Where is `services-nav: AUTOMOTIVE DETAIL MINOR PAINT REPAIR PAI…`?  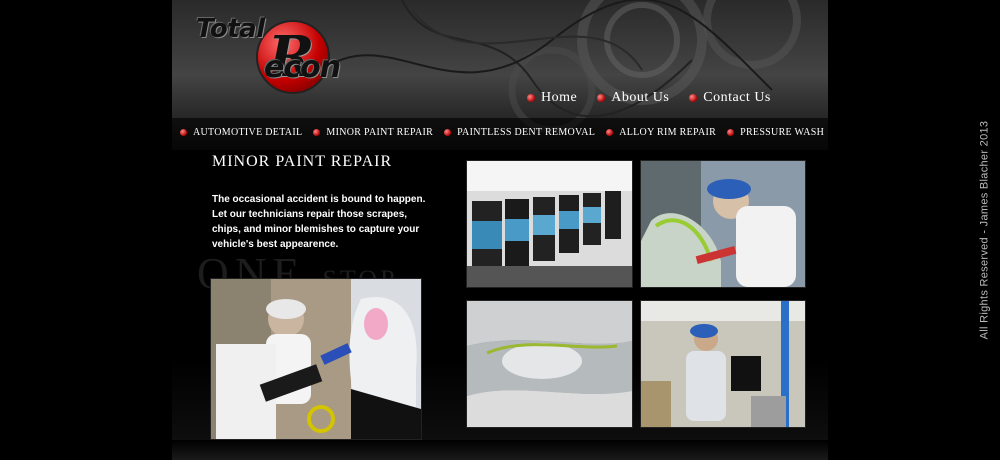
services-nav: AUTOMOTIVE DETAIL MINOR PAINT REPAIR PAI… is located at coordinates (502, 132).